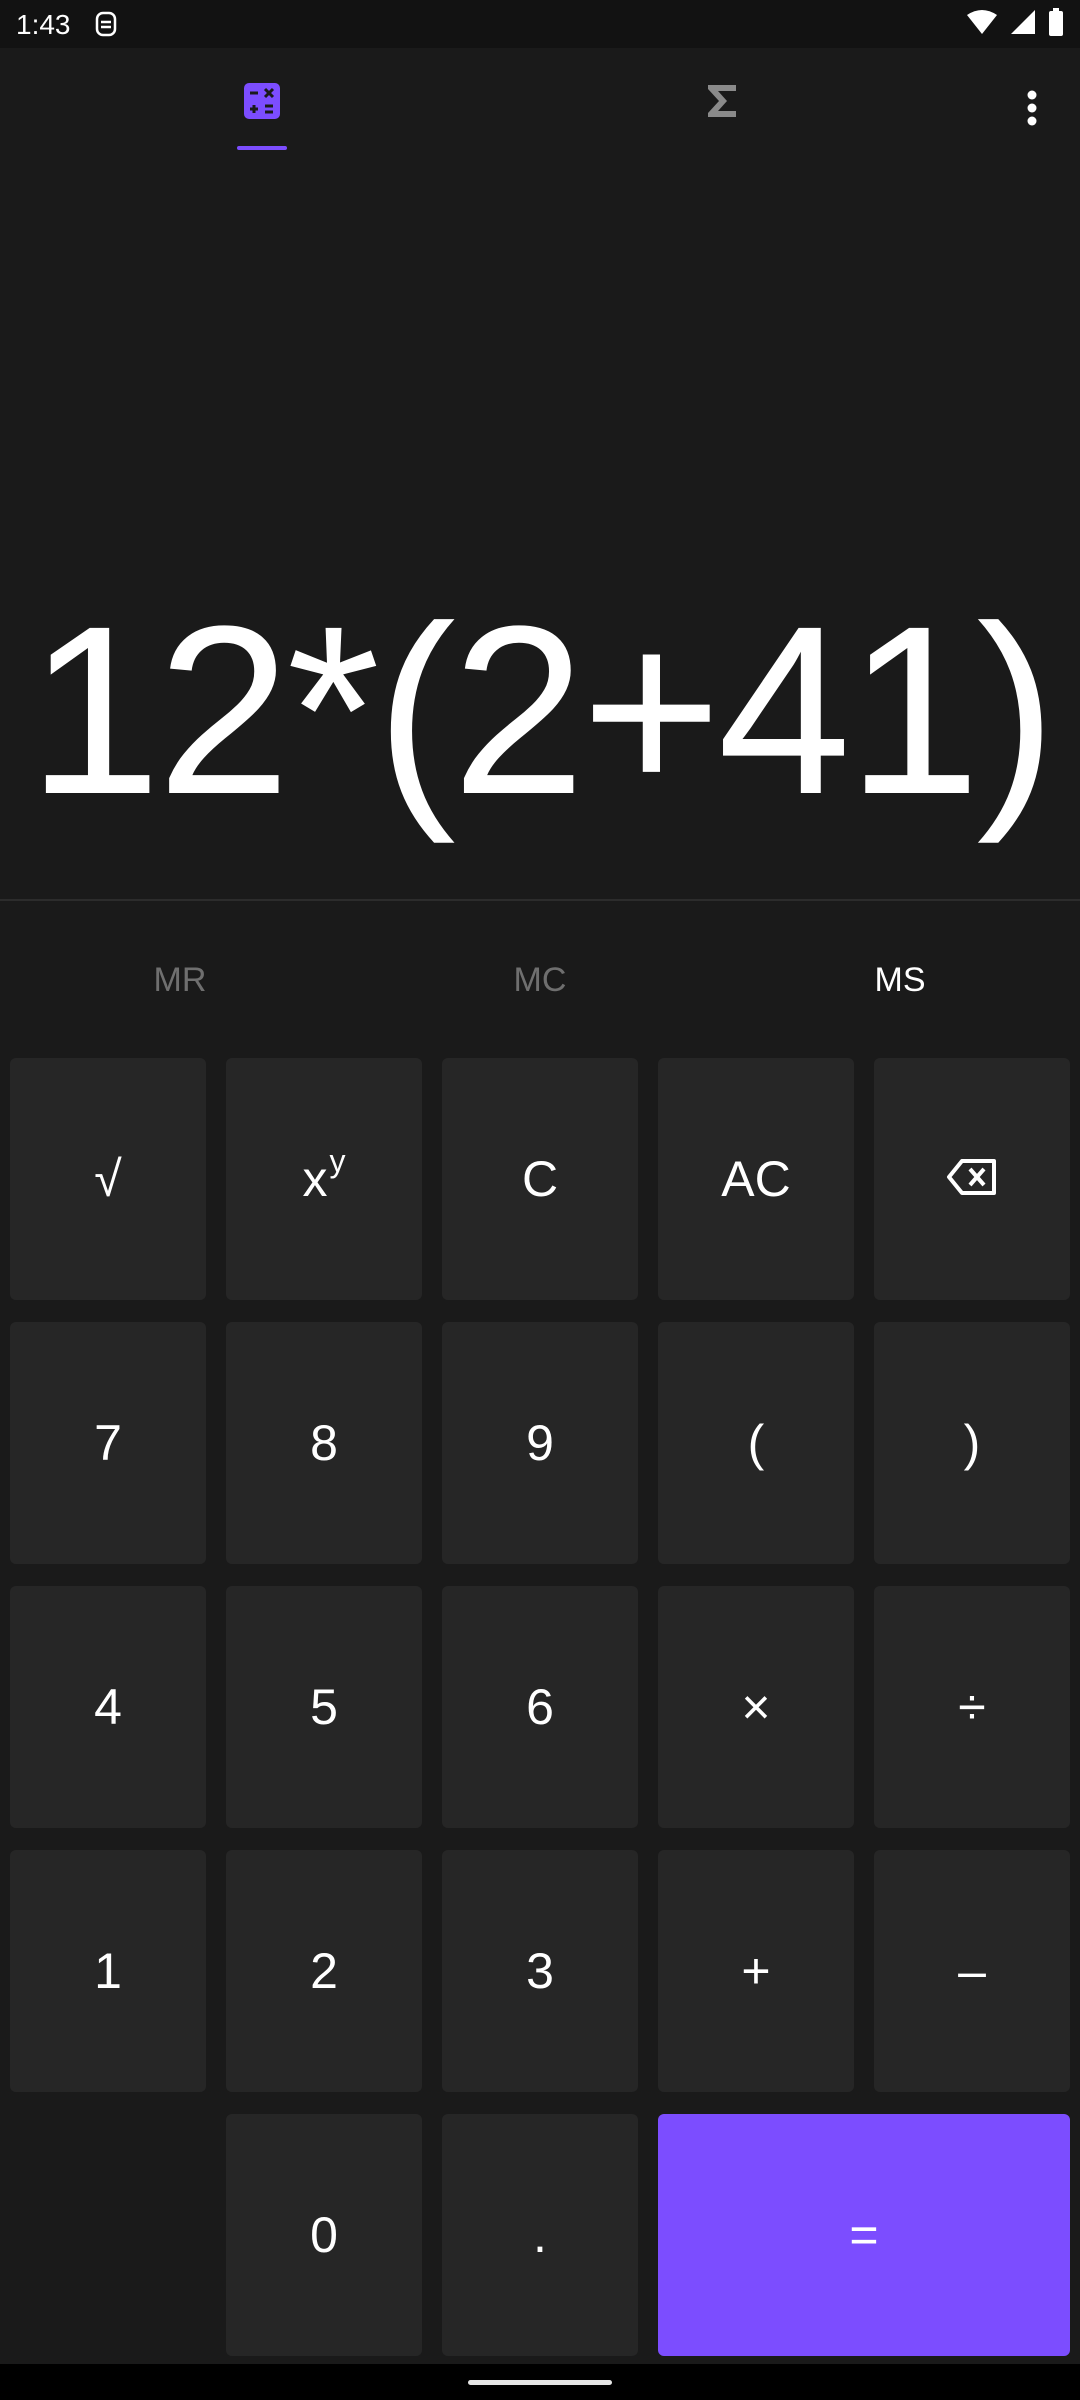  Describe the element at coordinates (756, 1443) in the screenshot. I see `open-paren-button: (` at that location.